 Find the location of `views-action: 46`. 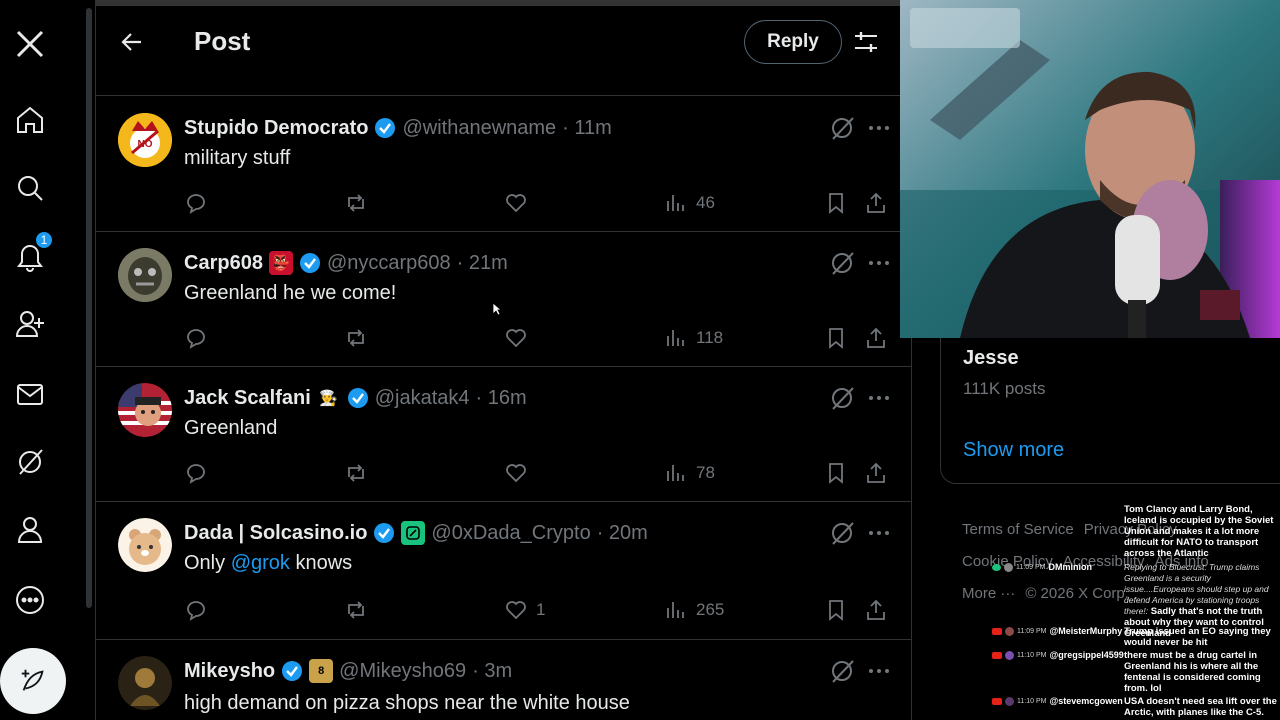

views-action: 46 is located at coordinates (689, 203).